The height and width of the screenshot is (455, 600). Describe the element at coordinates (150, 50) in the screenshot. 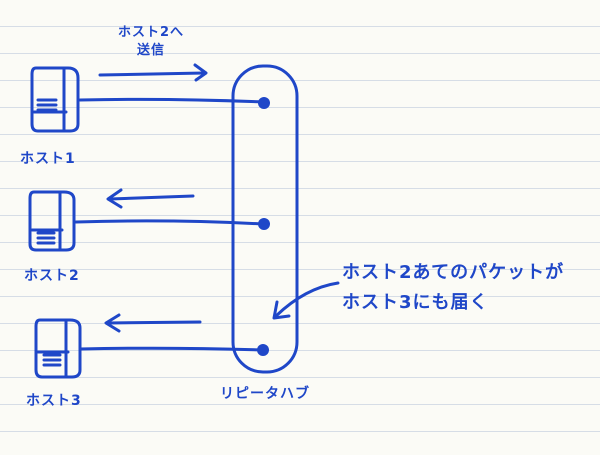

I see `send-label-line2: 送信` at that location.